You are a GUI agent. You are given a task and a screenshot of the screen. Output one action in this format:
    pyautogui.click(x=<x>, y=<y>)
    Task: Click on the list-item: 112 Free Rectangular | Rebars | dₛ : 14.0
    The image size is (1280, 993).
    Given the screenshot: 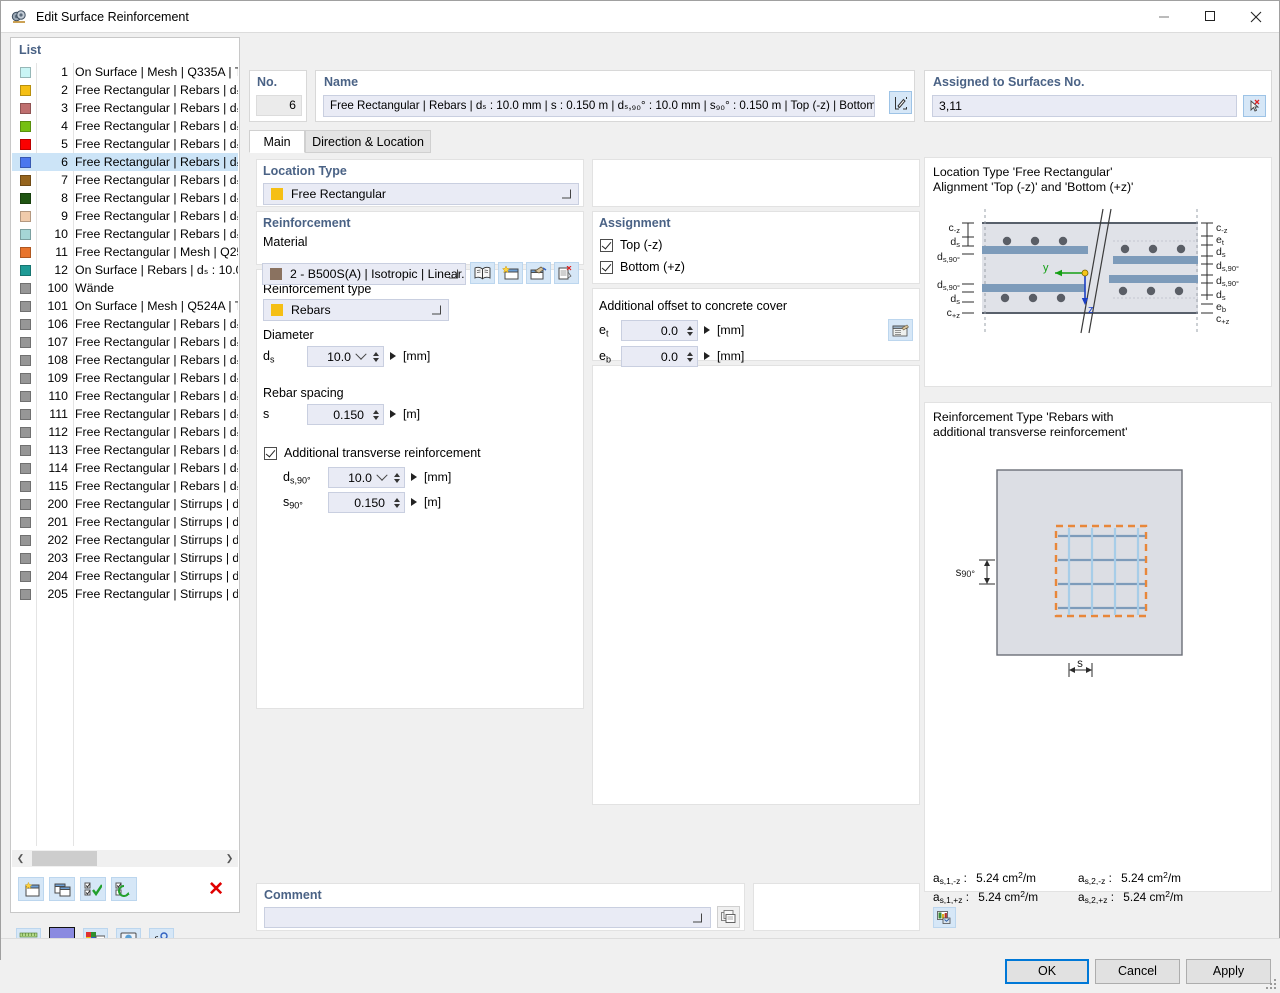 What is the action you would take?
    pyautogui.click(x=125, y=432)
    